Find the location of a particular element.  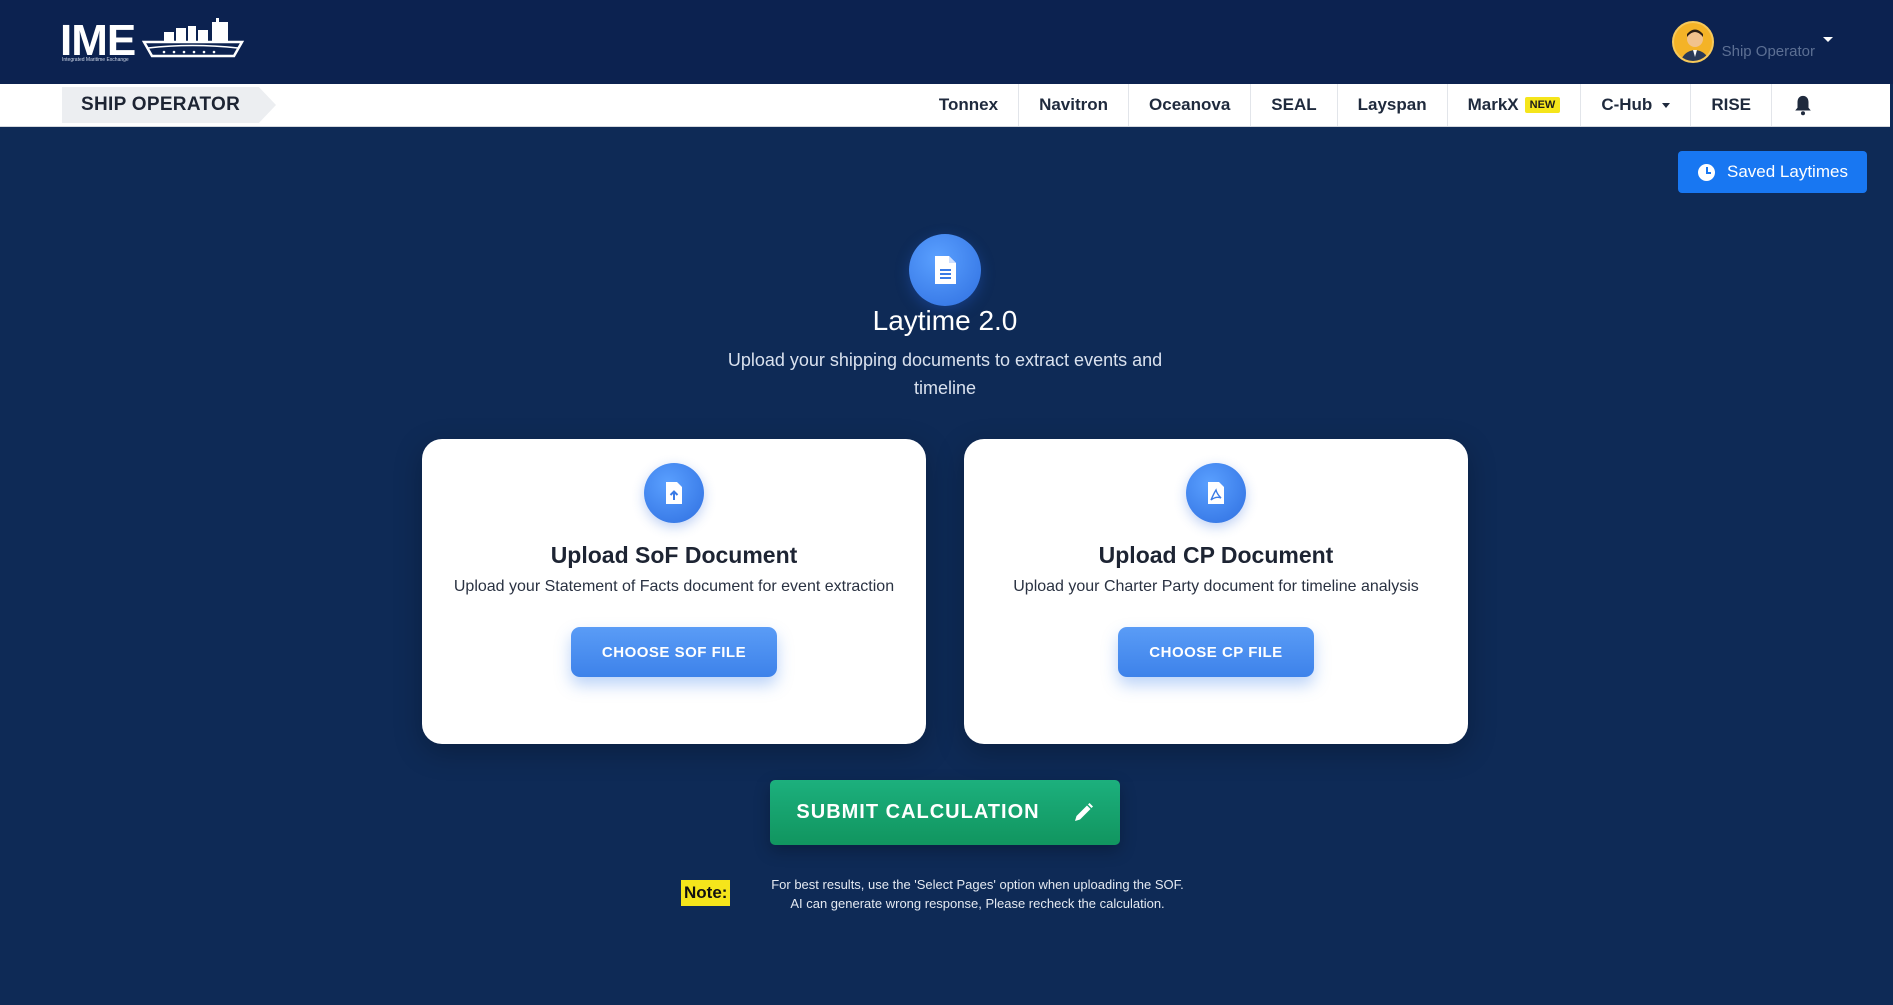

nav-item-oceanova: Oceanova is located at coordinates (1190, 105).